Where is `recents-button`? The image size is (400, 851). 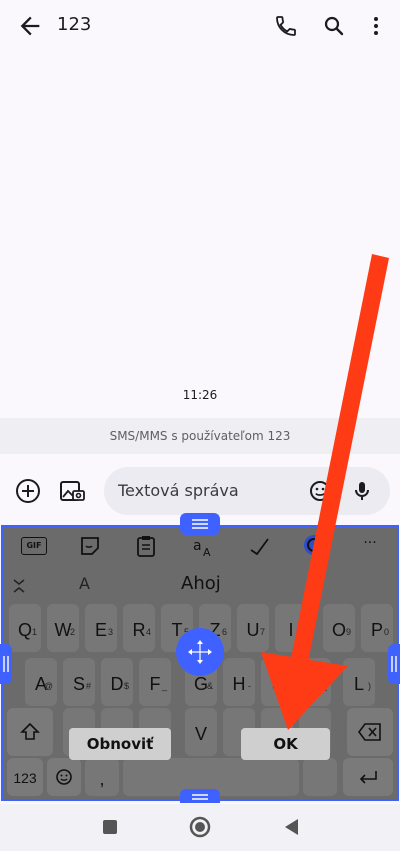 recents-button is located at coordinates (110, 827).